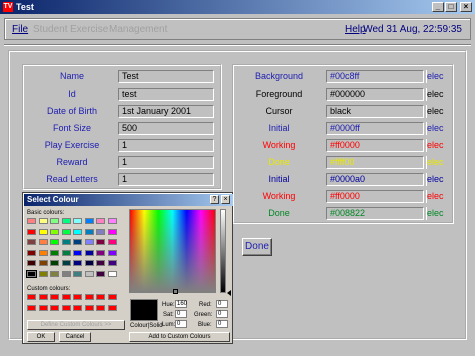  Describe the element at coordinates (41, 337) in the screenshot. I see `ok-button: OK` at that location.